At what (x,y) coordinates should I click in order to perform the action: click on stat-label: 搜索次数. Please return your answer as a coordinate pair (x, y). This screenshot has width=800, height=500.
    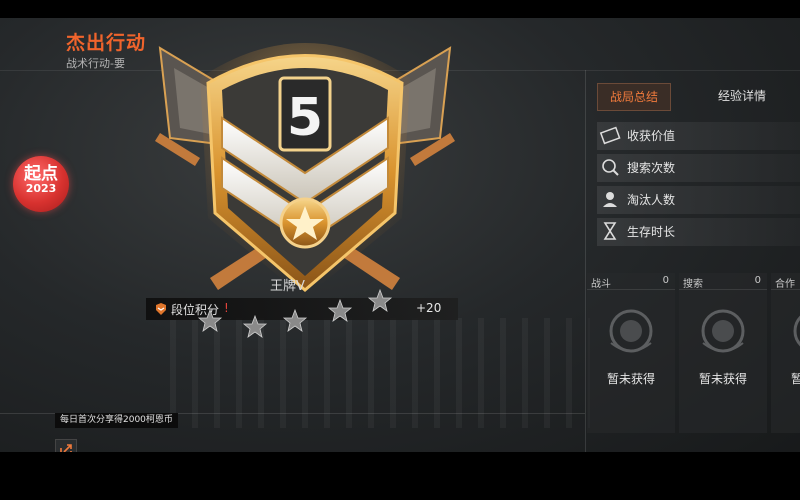
    Looking at the image, I should click on (651, 168).